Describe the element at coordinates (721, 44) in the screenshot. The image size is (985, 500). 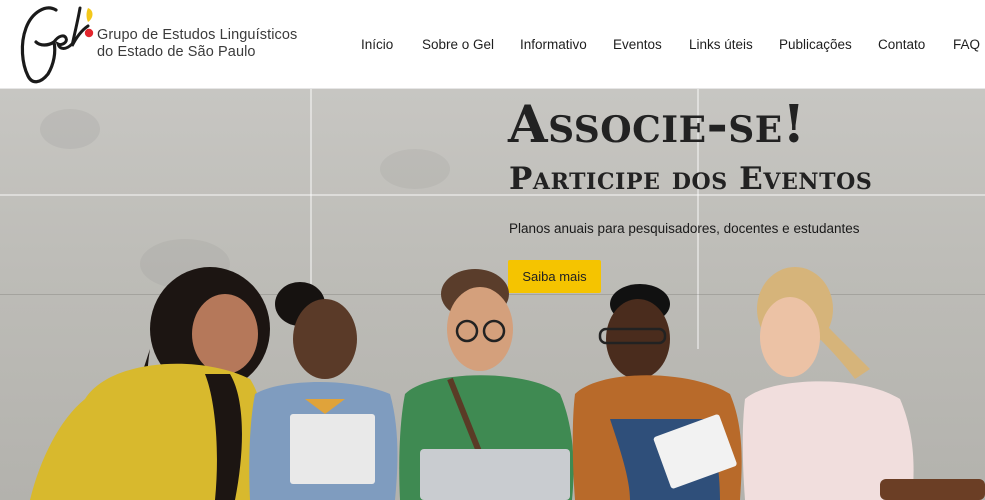
I see `nav-item-links-uteis: Links úteis` at that location.